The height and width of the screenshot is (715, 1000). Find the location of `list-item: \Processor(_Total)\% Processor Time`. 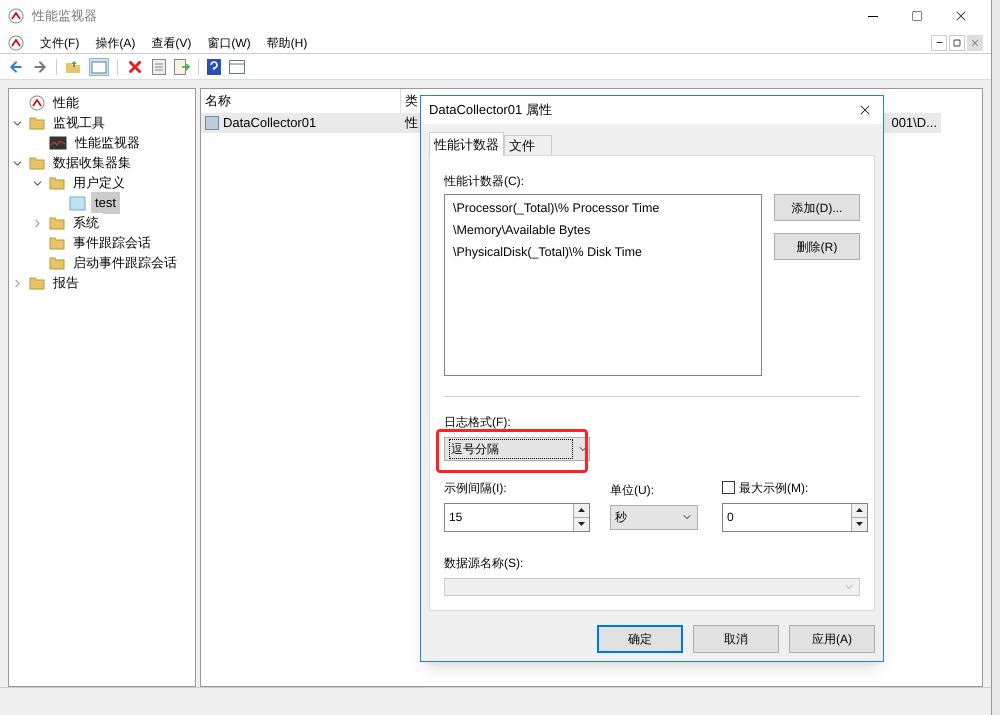

list-item: \Processor(_Total)\% Processor Time is located at coordinates (603, 208).